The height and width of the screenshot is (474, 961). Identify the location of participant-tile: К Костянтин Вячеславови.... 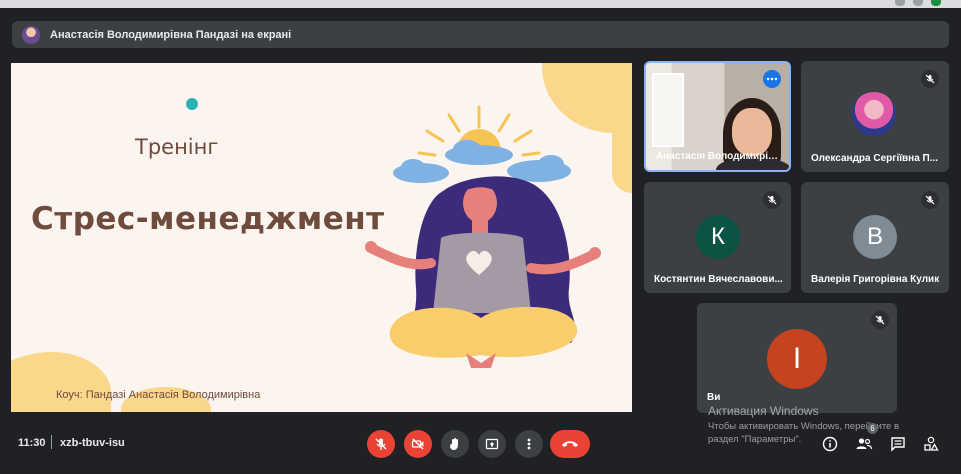
(717, 237).